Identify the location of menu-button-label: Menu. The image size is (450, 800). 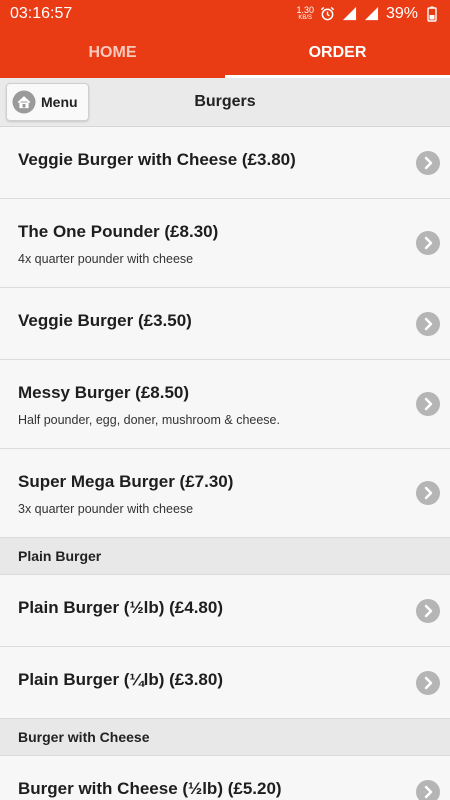
(59, 102).